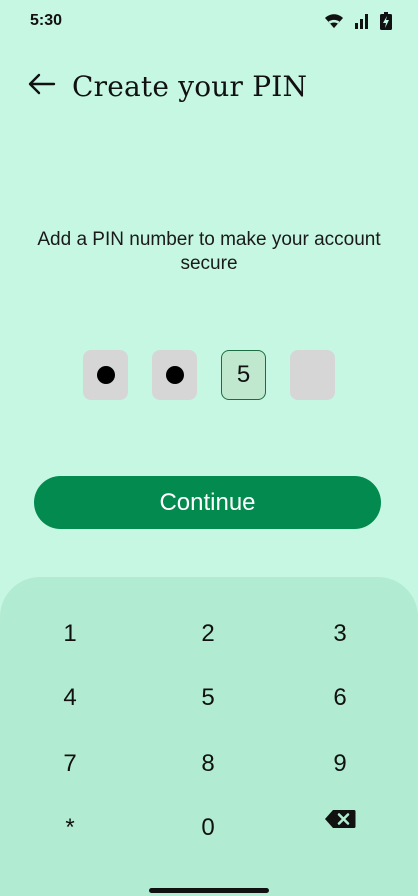 This screenshot has height=896, width=418. Describe the element at coordinates (208, 764) in the screenshot. I see `key-8: 8` at that location.